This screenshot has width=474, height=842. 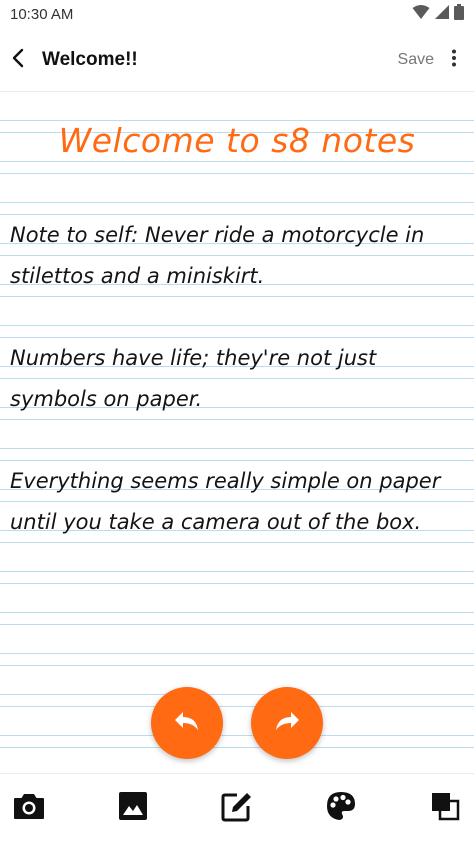 I want to click on note-line: Note to self: Never ride a motorcycle in, so click(x=217, y=235).